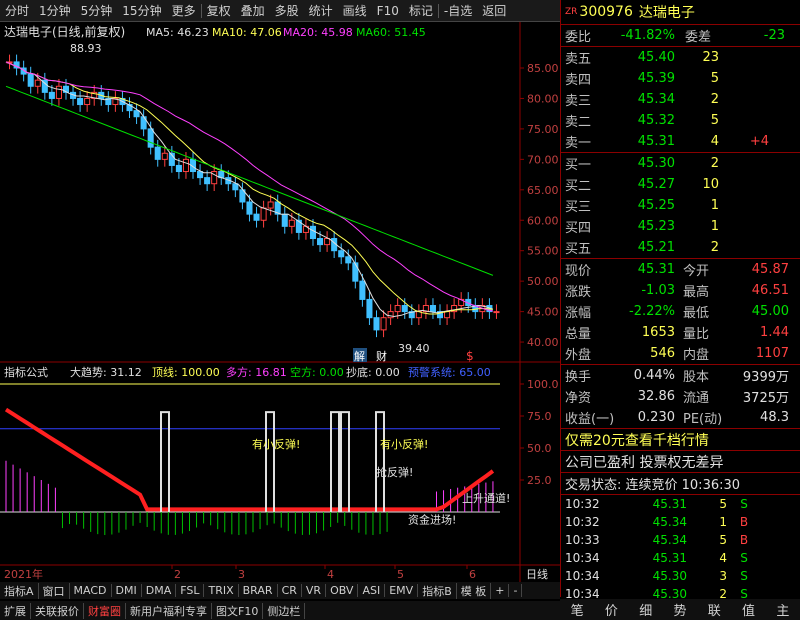  Describe the element at coordinates (677, 397) in the screenshot. I see `quote-row: 净资 32.86 流通 3725万` at that location.